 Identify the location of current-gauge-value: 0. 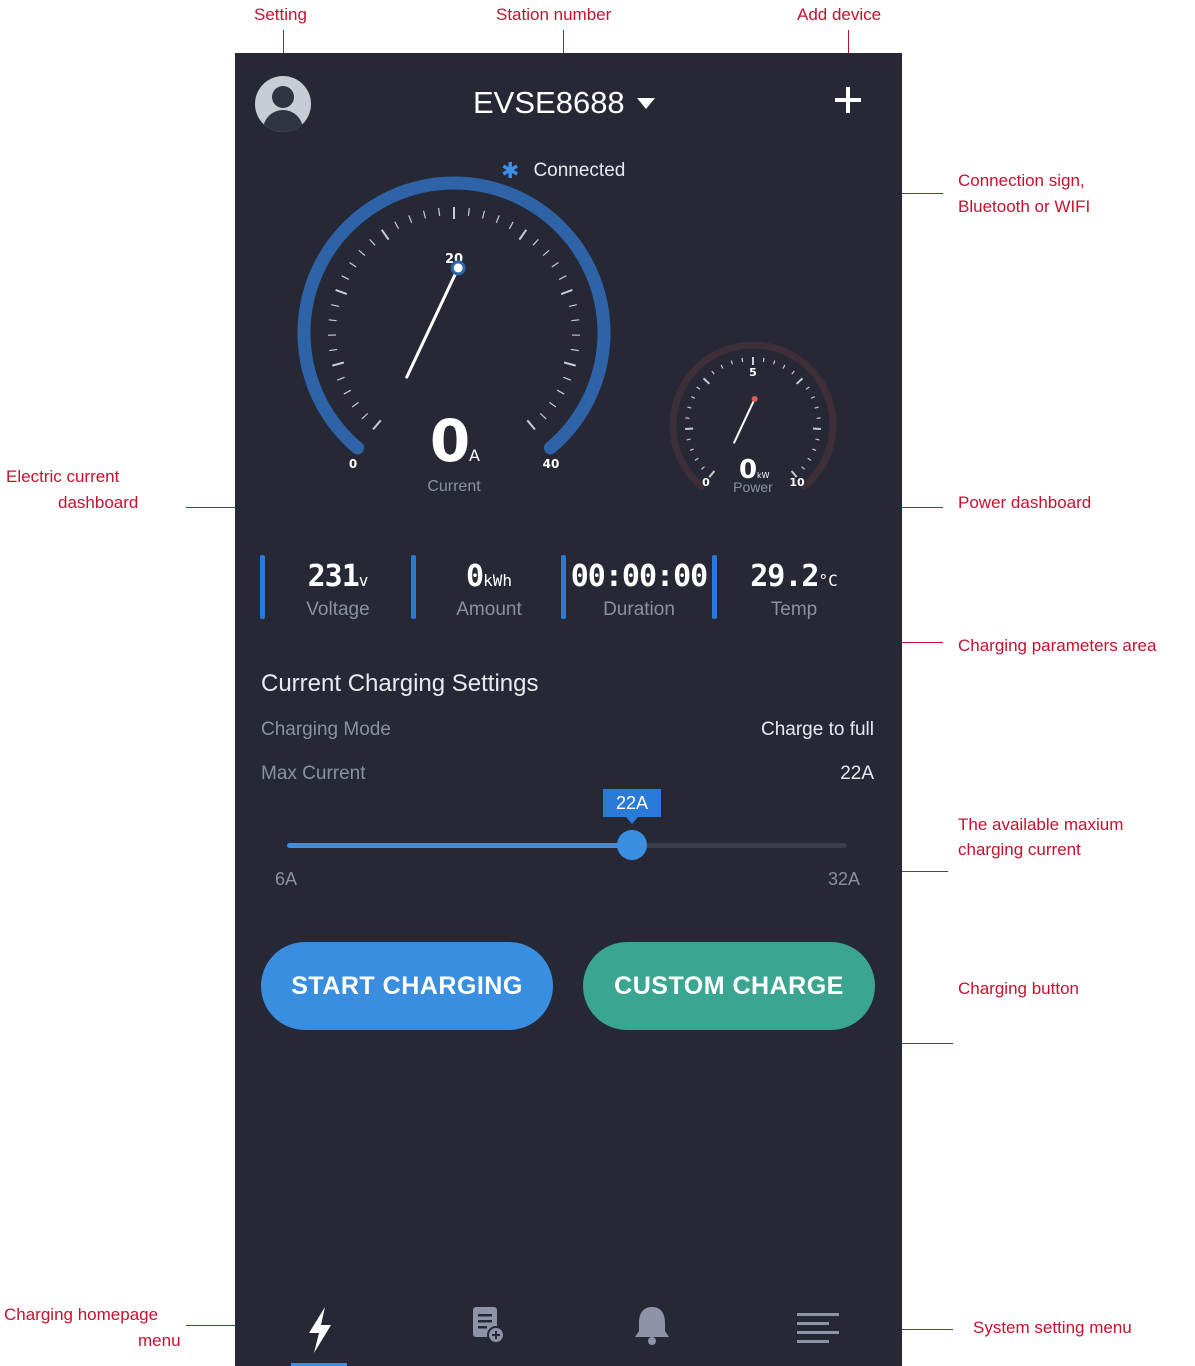
(450, 441).